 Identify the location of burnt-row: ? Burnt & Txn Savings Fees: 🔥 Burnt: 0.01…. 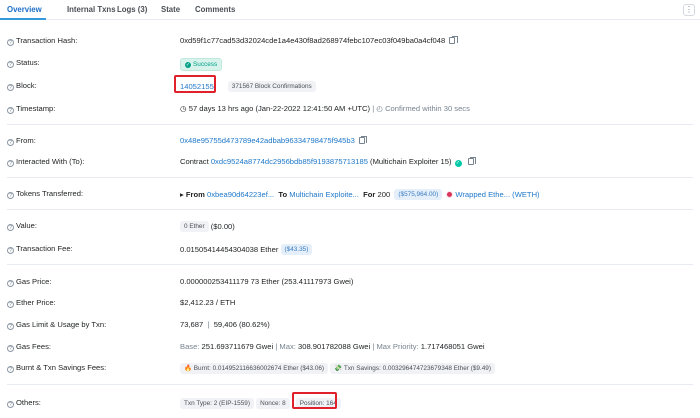
(350, 369).